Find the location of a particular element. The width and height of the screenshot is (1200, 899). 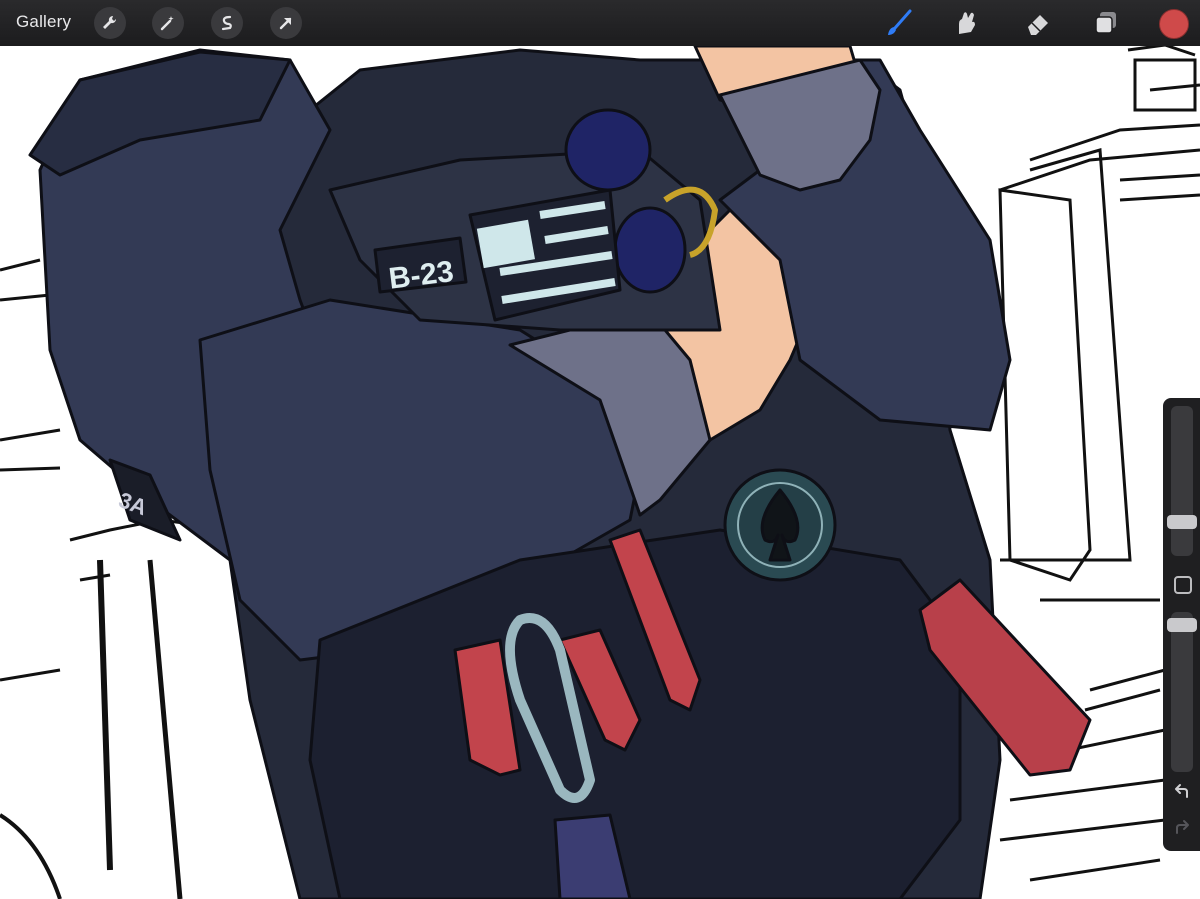

selection-icon is located at coordinates (226, 23).